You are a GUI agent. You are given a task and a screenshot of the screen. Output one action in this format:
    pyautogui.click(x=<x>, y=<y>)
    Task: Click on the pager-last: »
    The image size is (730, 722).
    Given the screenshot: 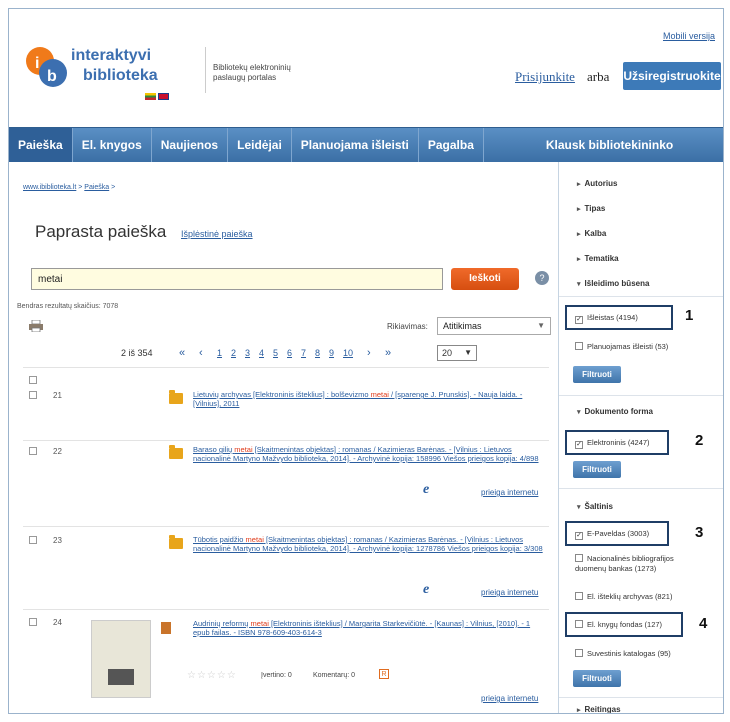 What is the action you would take?
    pyautogui.click(x=388, y=353)
    